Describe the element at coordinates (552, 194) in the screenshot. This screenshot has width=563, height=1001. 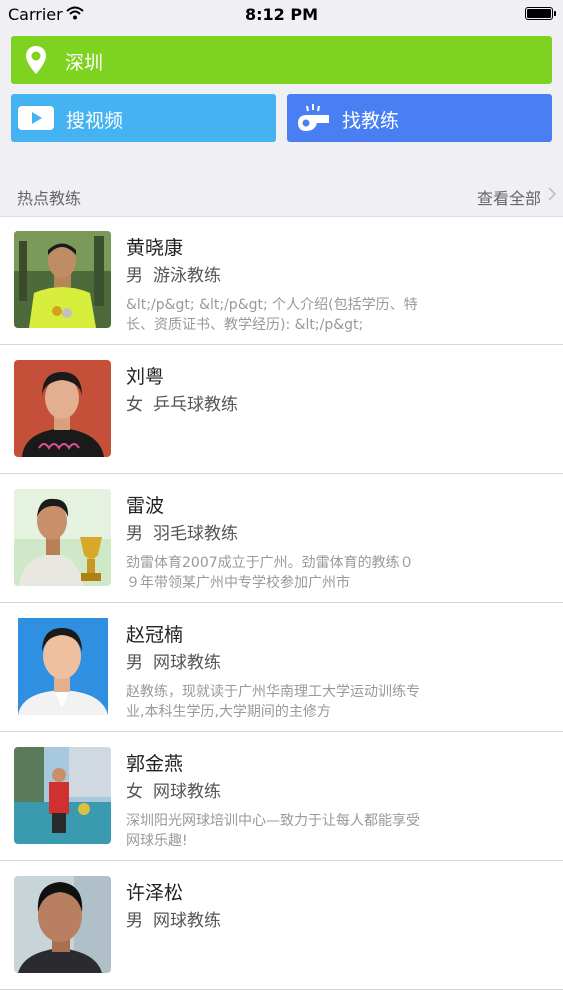
I see `chevron-right-icon` at that location.